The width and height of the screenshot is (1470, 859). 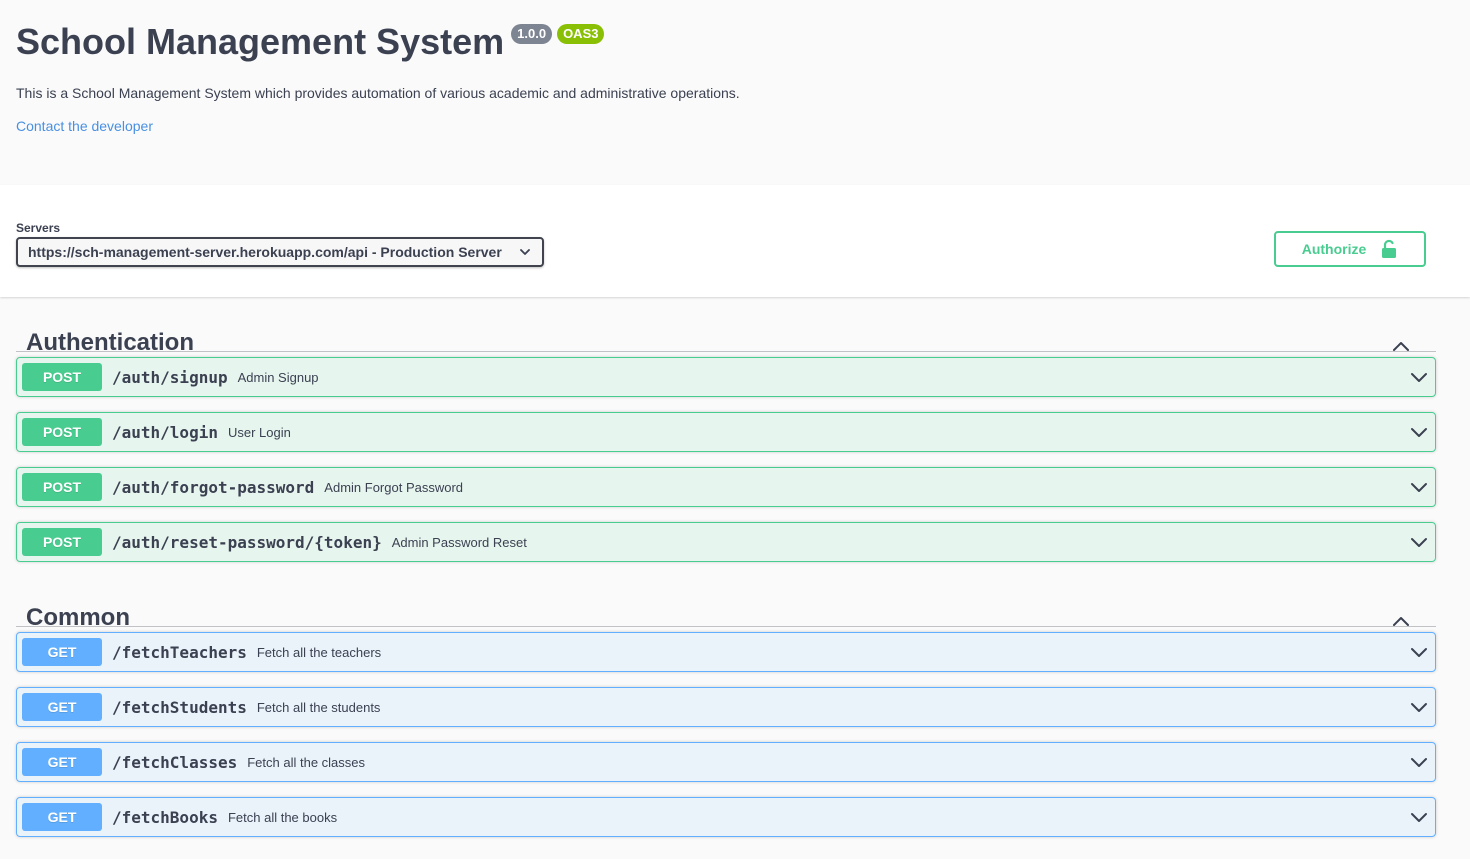 What do you see at coordinates (726, 817) in the screenshot?
I see `operation-fetch-books: GET /fetchBooks Fetch all the books` at bounding box center [726, 817].